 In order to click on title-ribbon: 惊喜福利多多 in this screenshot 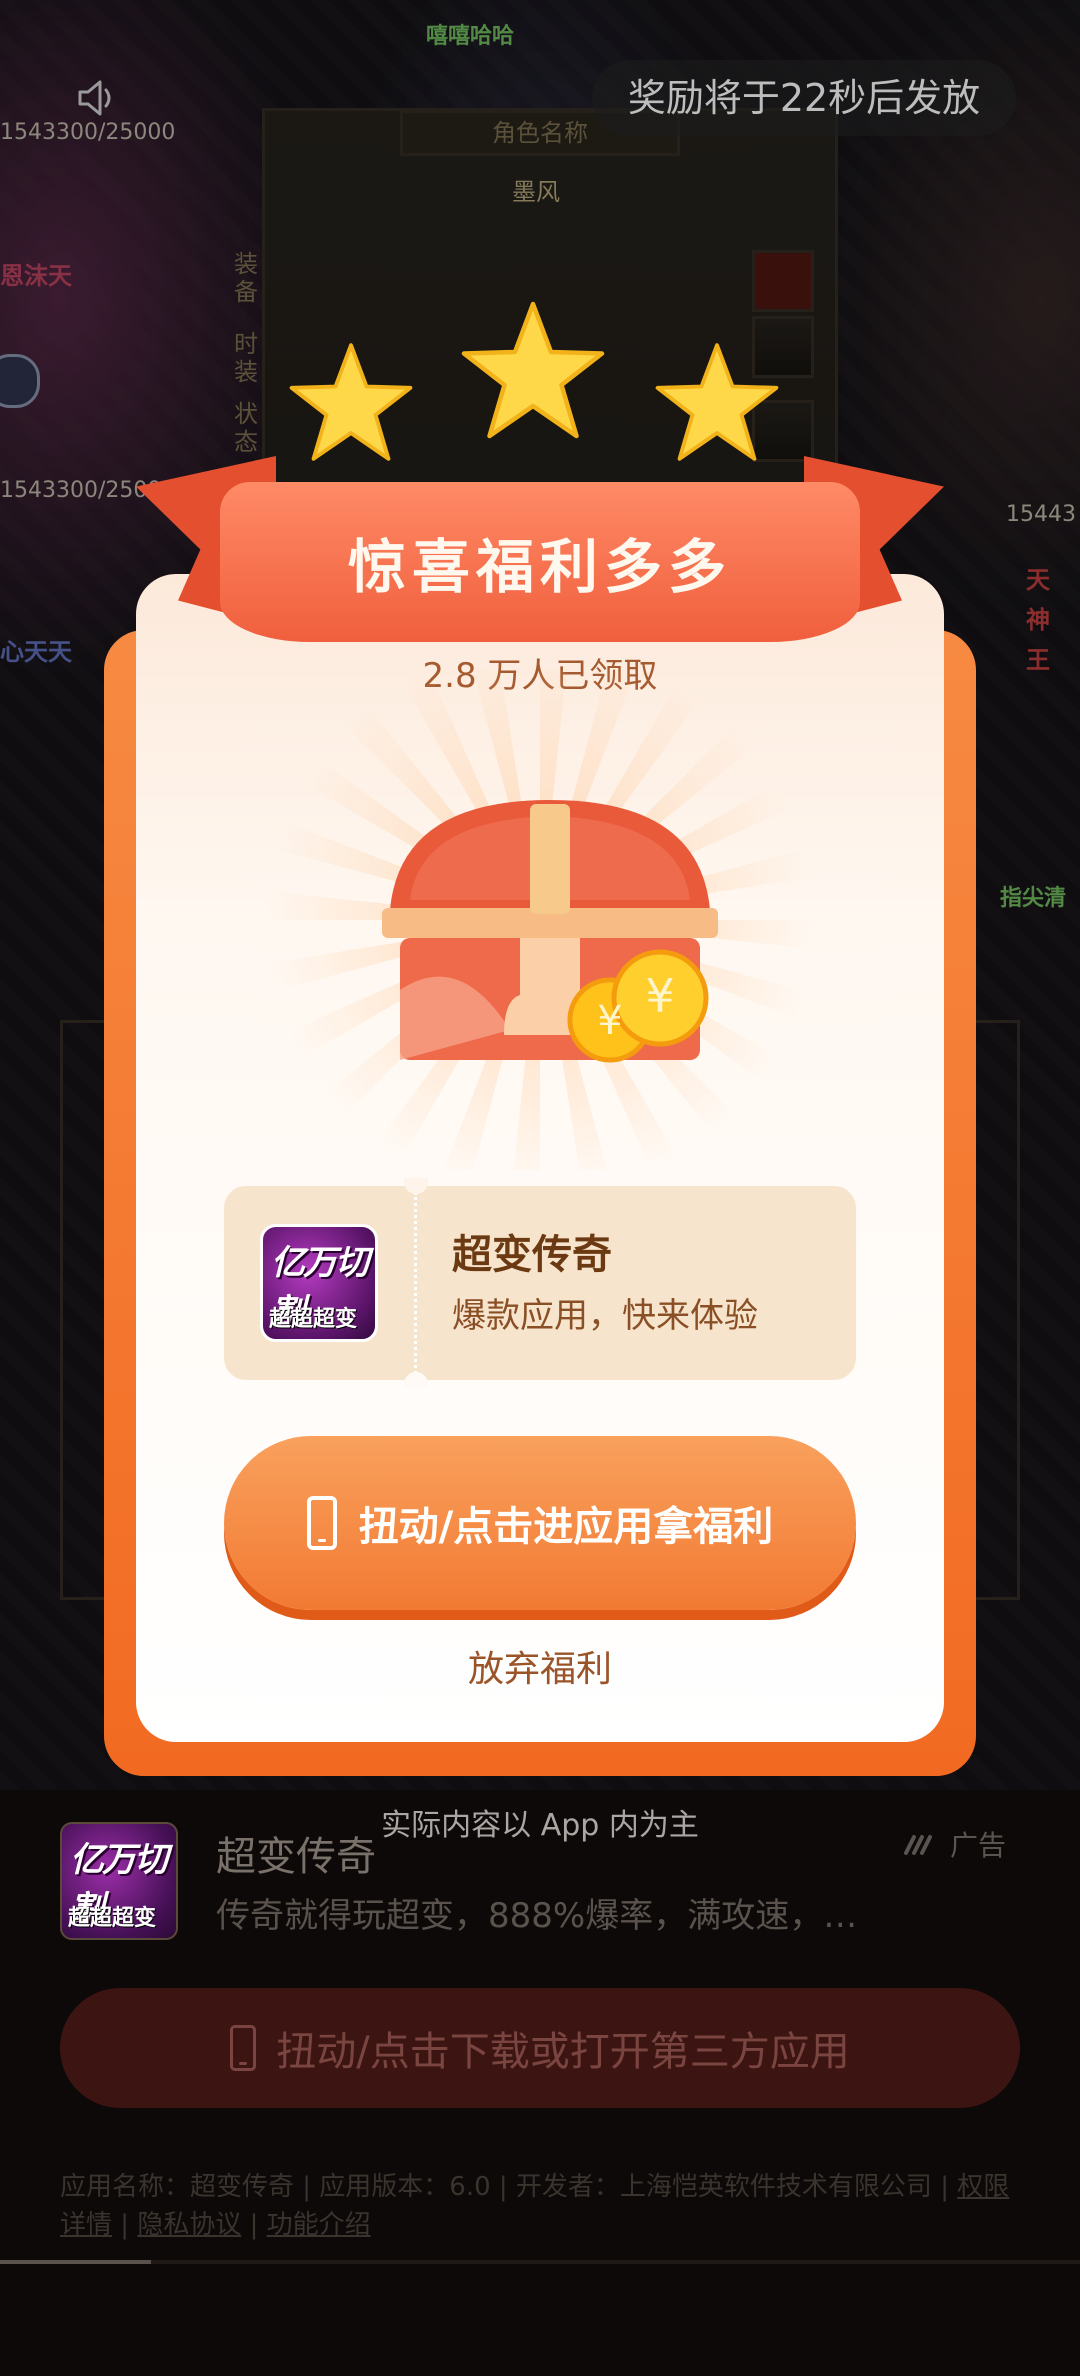, I will do `click(540, 562)`.